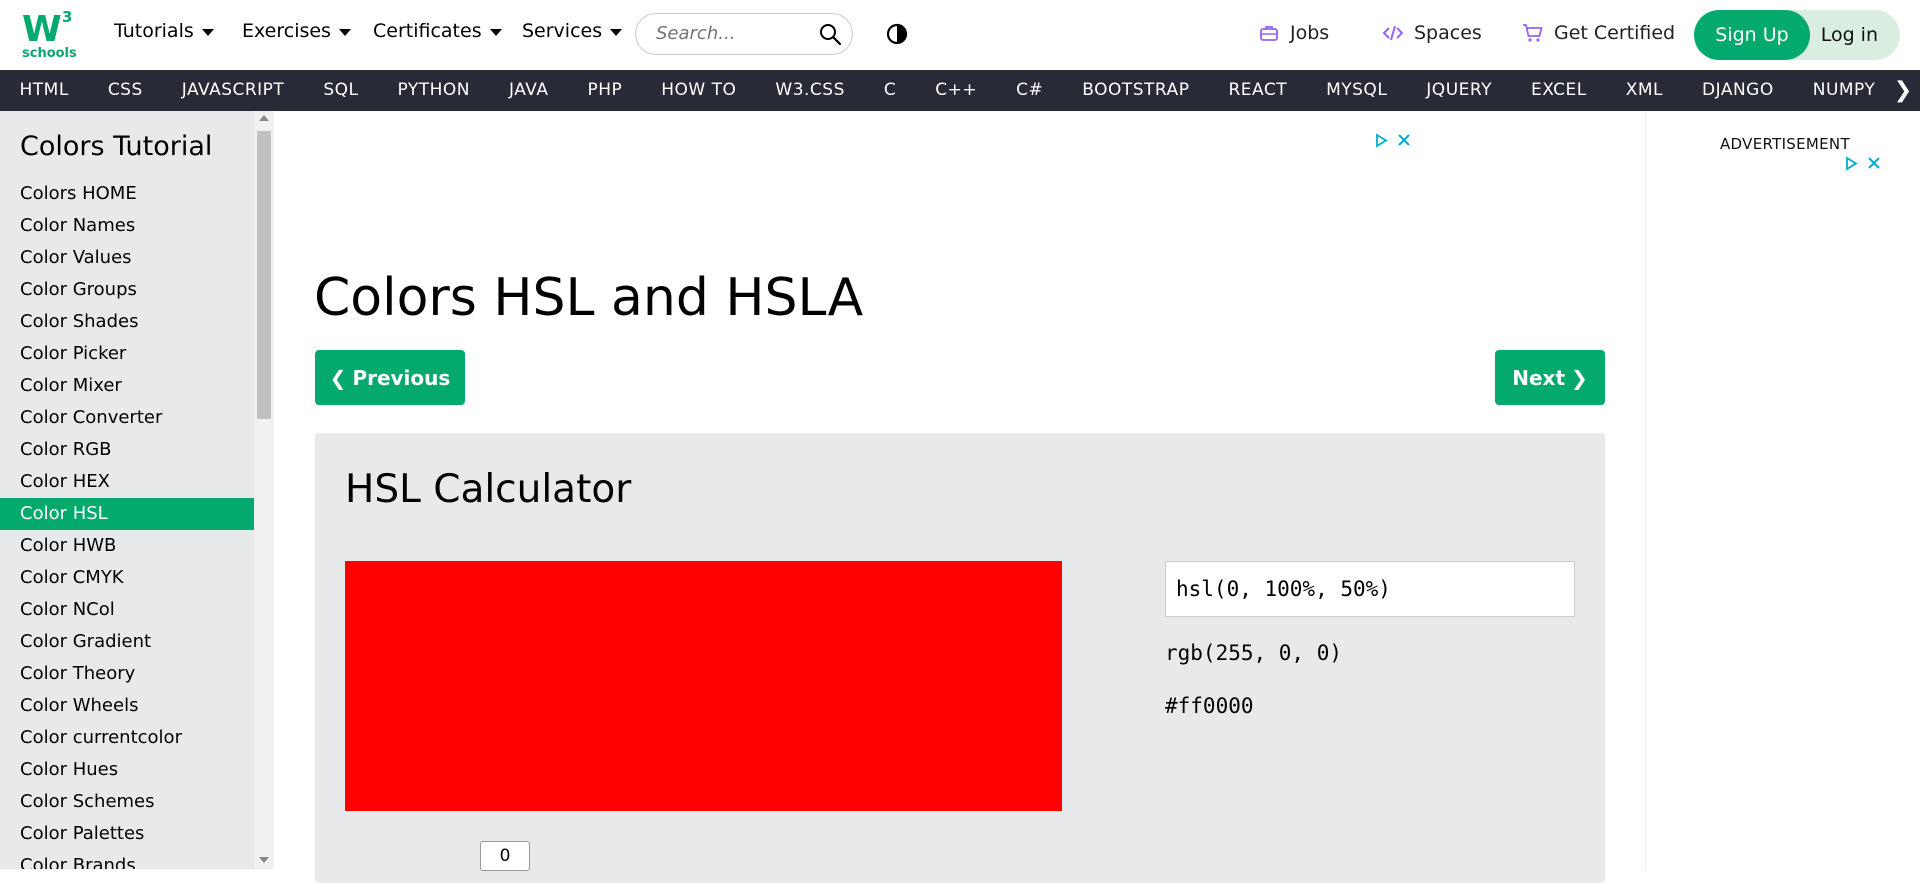 Image resolution: width=1920 pixels, height=883 pixels. Describe the element at coordinates (1432, 33) in the screenshot. I see `spaces-link: Spaces` at that location.